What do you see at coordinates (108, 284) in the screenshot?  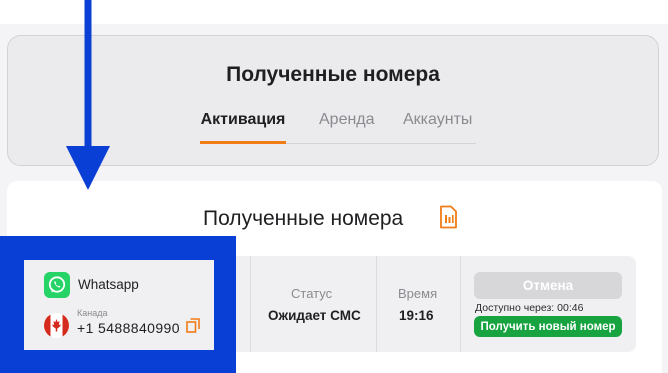 I see `service-name: Whatsapp` at bounding box center [108, 284].